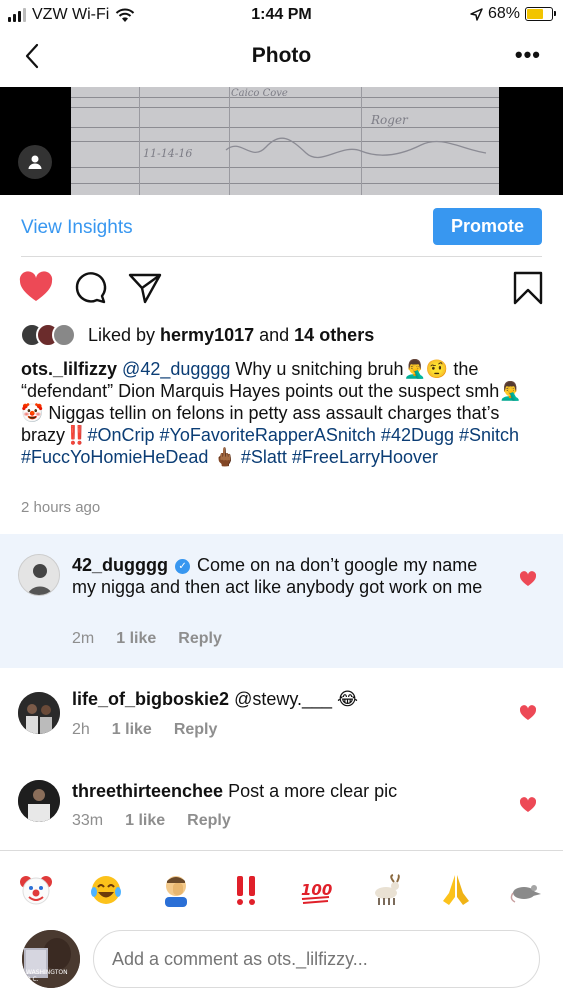  What do you see at coordinates (246, 890) in the screenshot?
I see `double-exclamation-emoji-icon` at bounding box center [246, 890].